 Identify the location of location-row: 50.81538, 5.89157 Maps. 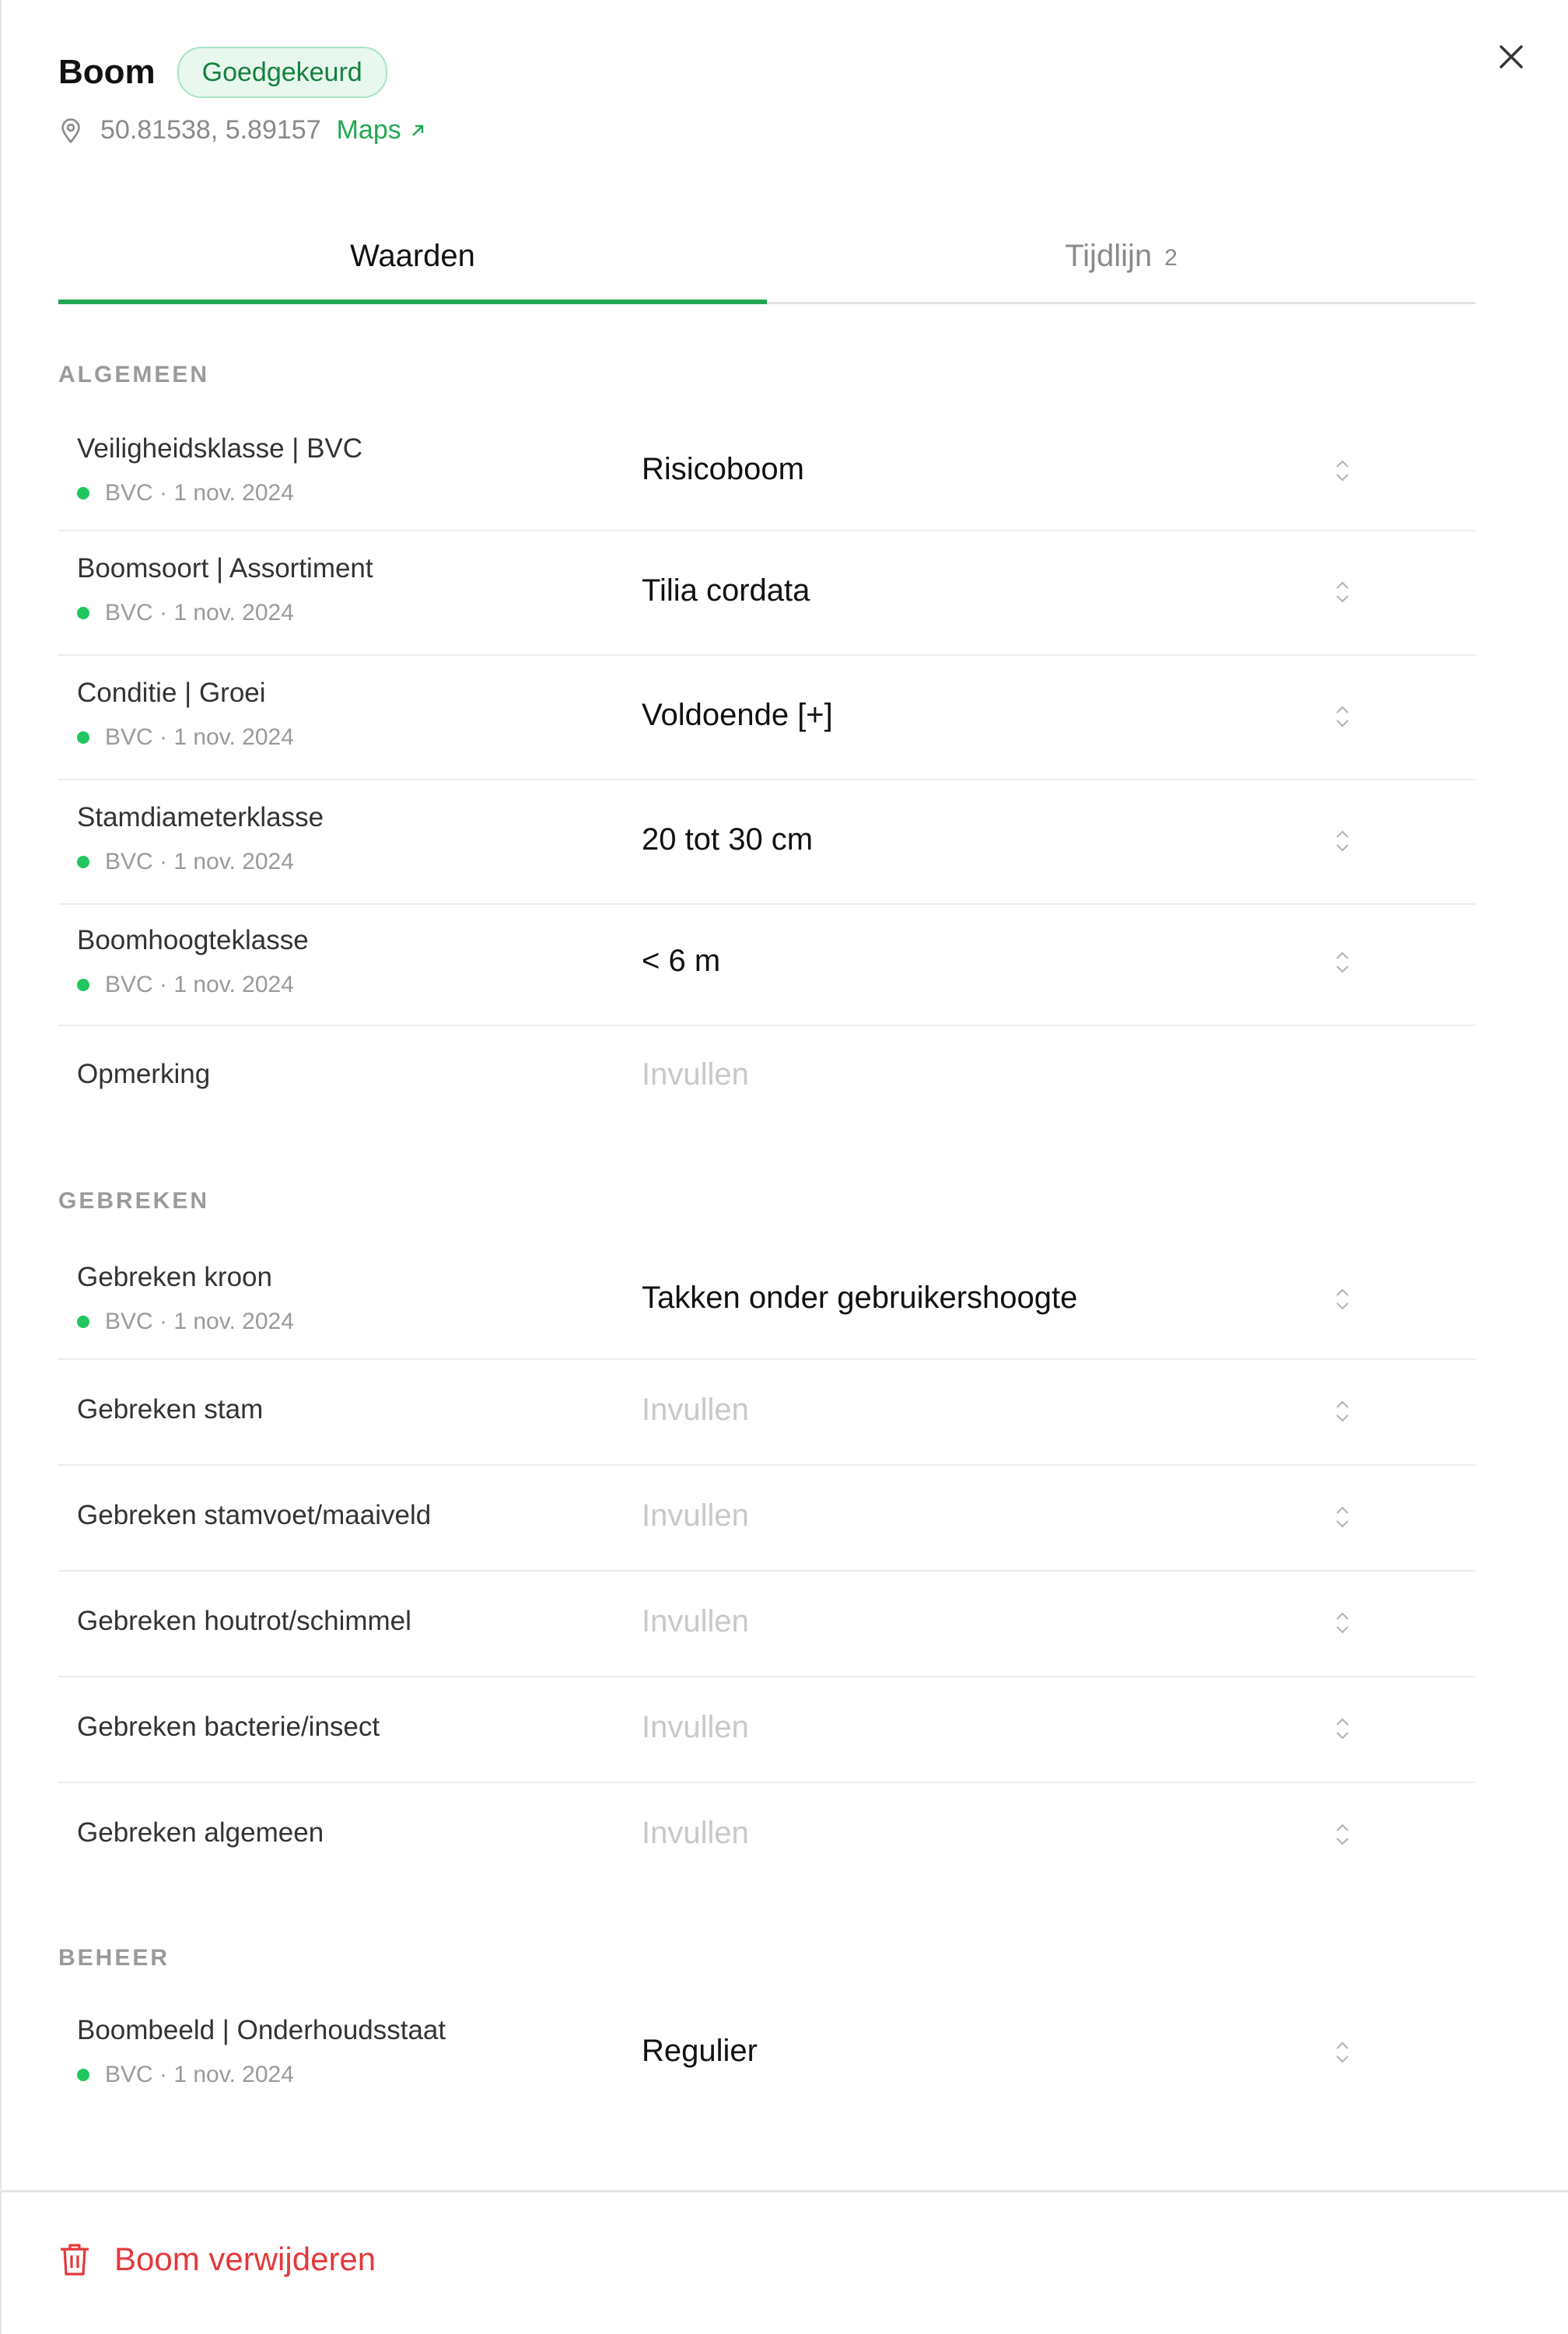
(242, 130).